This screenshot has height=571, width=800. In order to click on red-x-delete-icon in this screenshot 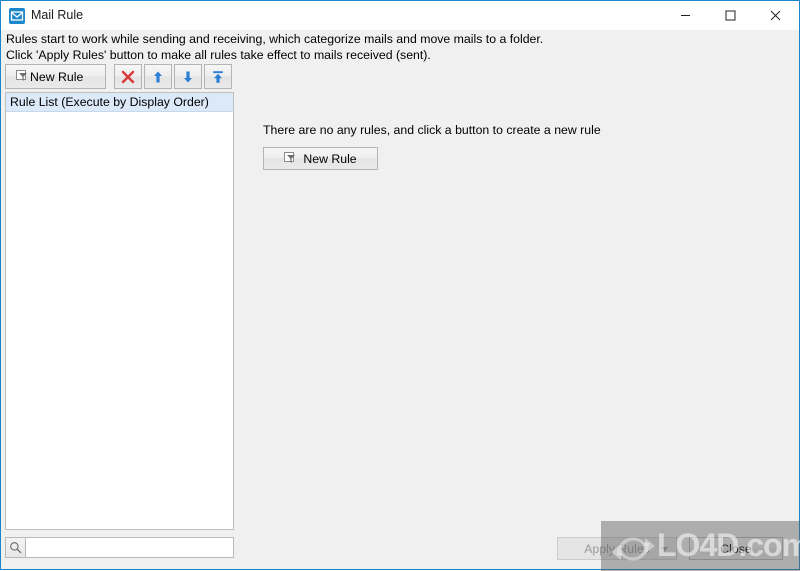, I will do `click(128, 76)`.